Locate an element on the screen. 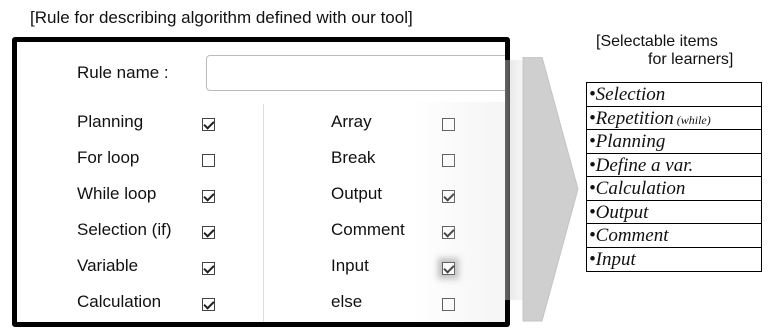 This screenshot has width=771, height=331. comment-checkbox is located at coordinates (448, 232).